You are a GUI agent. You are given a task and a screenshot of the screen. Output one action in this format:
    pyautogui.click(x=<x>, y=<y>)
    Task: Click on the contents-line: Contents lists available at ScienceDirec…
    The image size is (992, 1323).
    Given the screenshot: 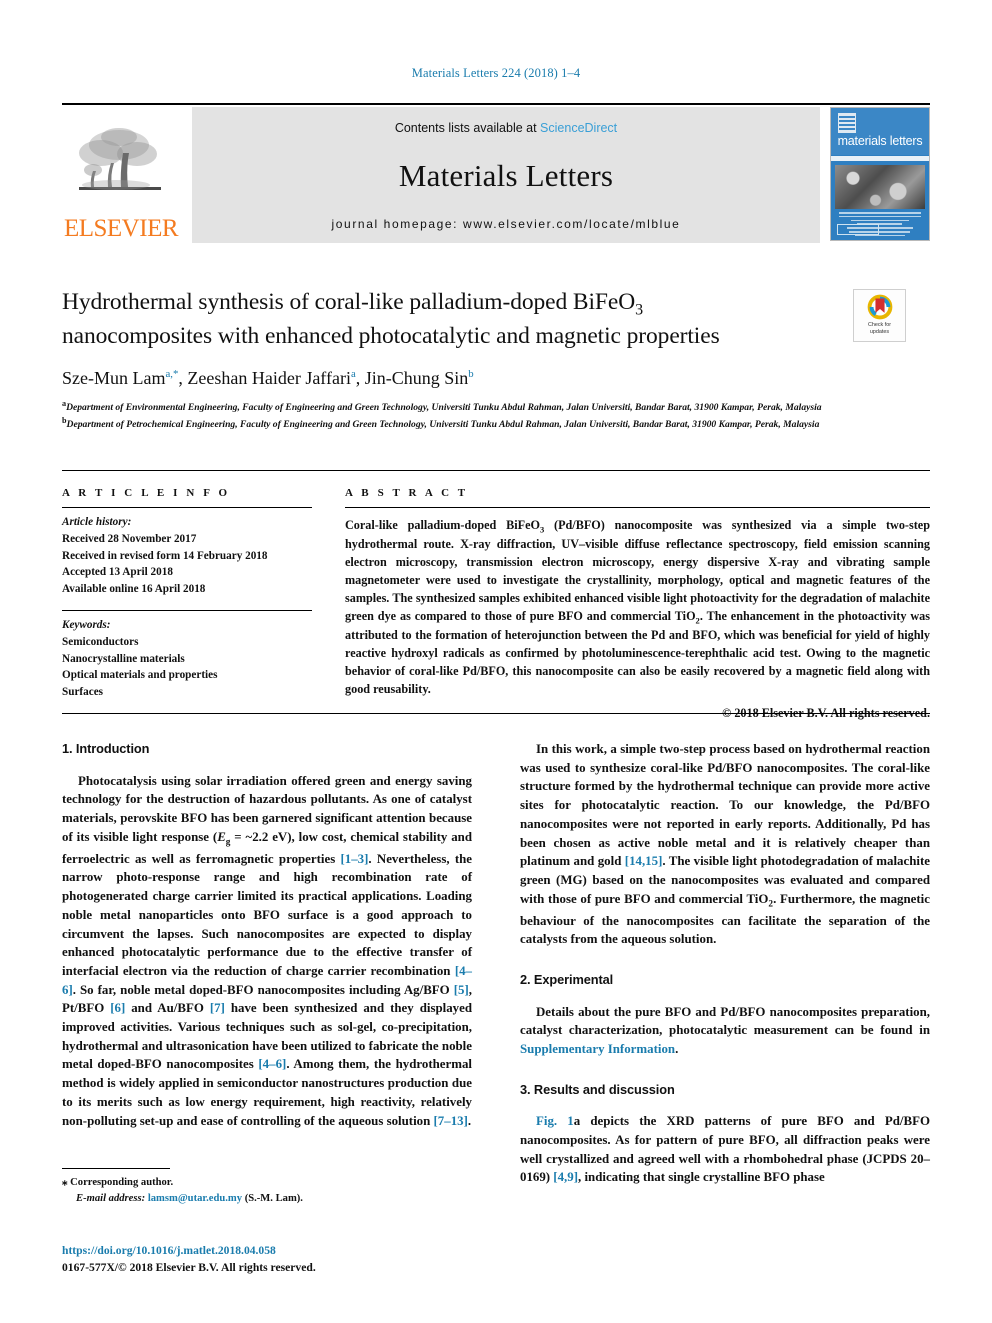 What is the action you would take?
    pyautogui.click(x=506, y=128)
    